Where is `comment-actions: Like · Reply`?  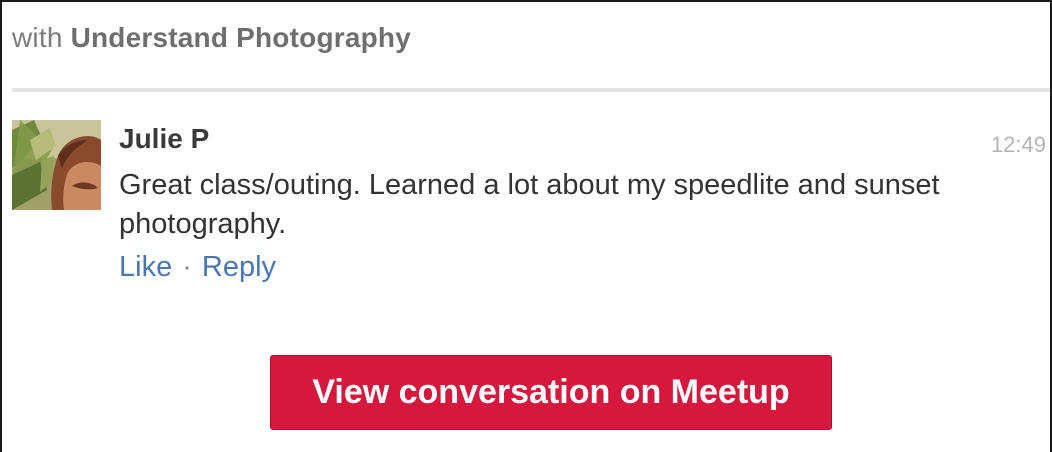 comment-actions: Like · Reply is located at coordinates (197, 267).